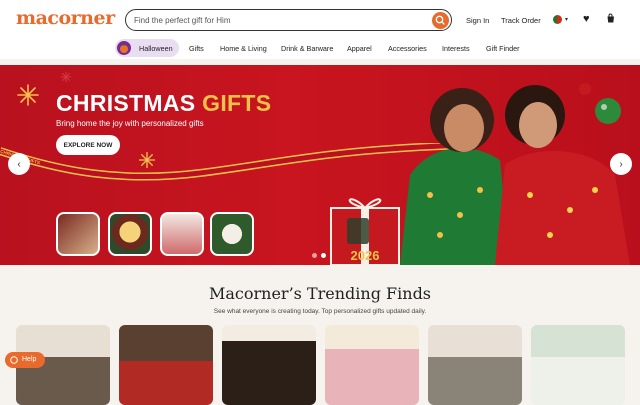 This screenshot has width=640, height=405. Describe the element at coordinates (243, 48) in the screenshot. I see `nav-item-home-living: Home & Living` at that location.